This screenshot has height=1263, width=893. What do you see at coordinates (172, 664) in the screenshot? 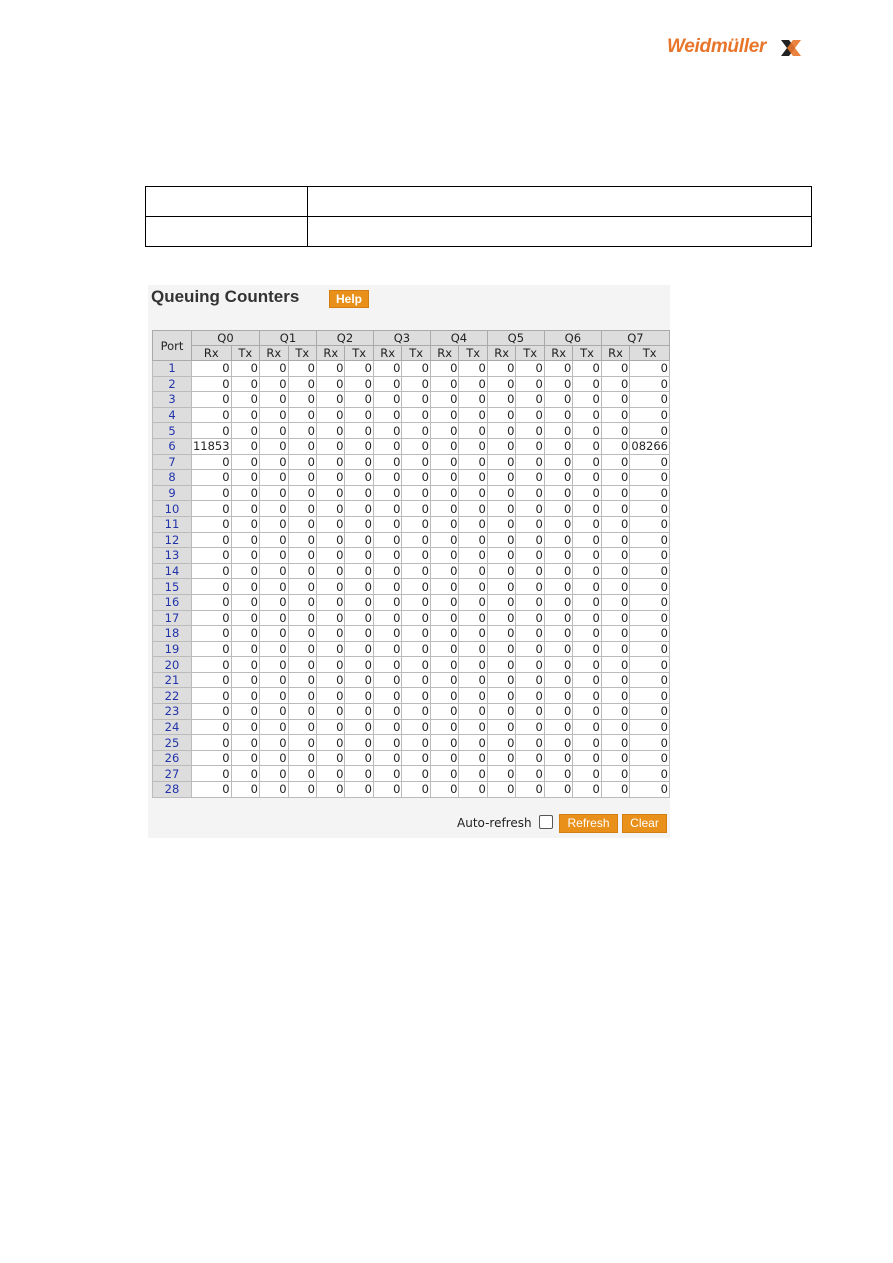
I see `port-link: 20` at bounding box center [172, 664].